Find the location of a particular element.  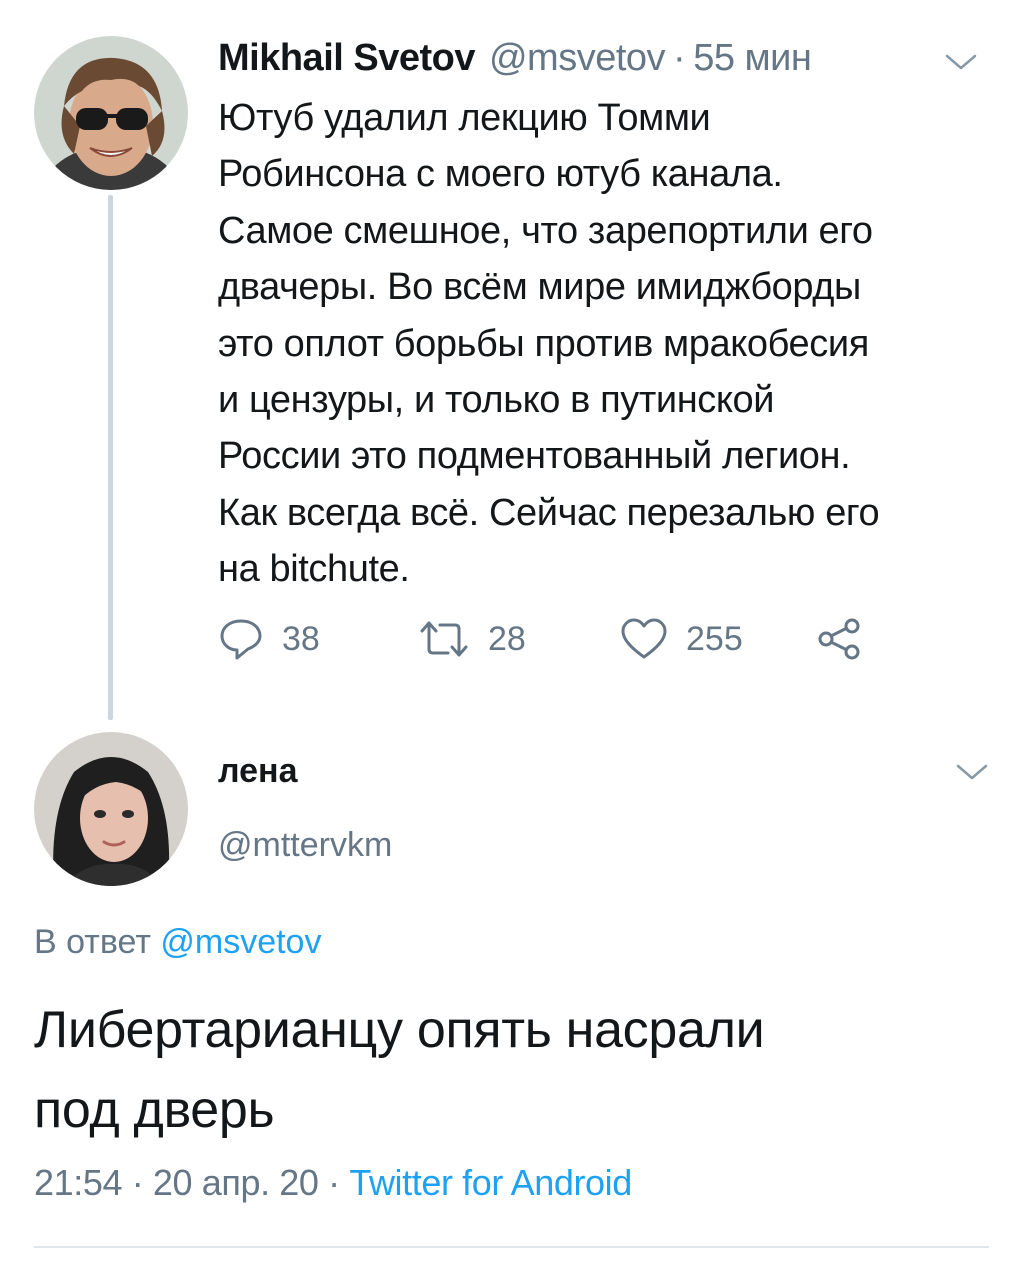

divider is located at coordinates (511, 1247).